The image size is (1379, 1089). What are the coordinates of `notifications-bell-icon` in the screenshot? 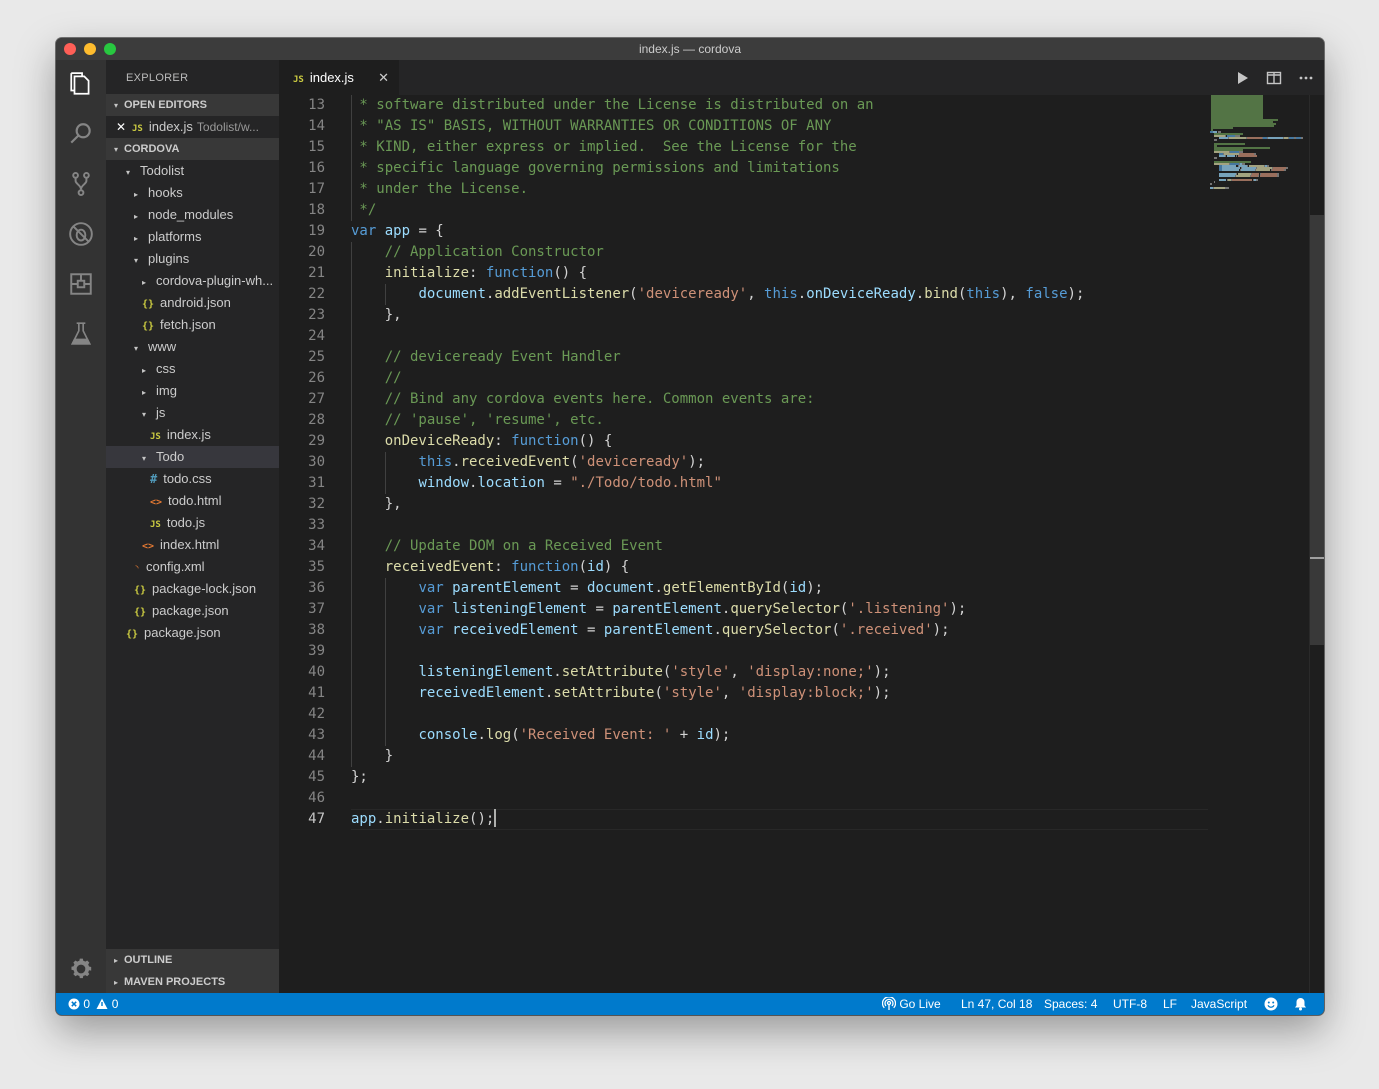 It's located at (1300, 1004).